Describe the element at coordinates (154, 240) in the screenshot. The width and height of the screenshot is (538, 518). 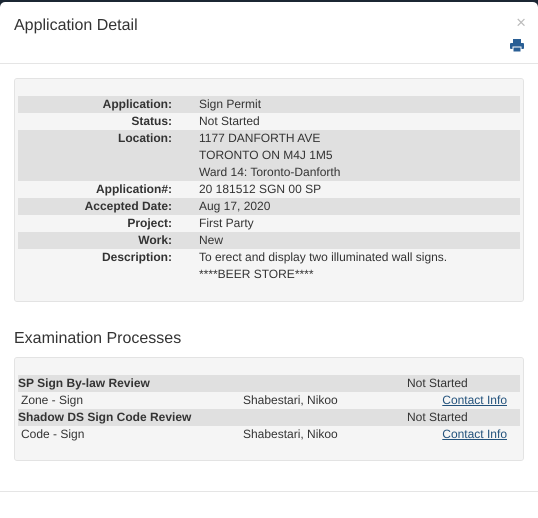
I see `field-label: Work:` at that location.